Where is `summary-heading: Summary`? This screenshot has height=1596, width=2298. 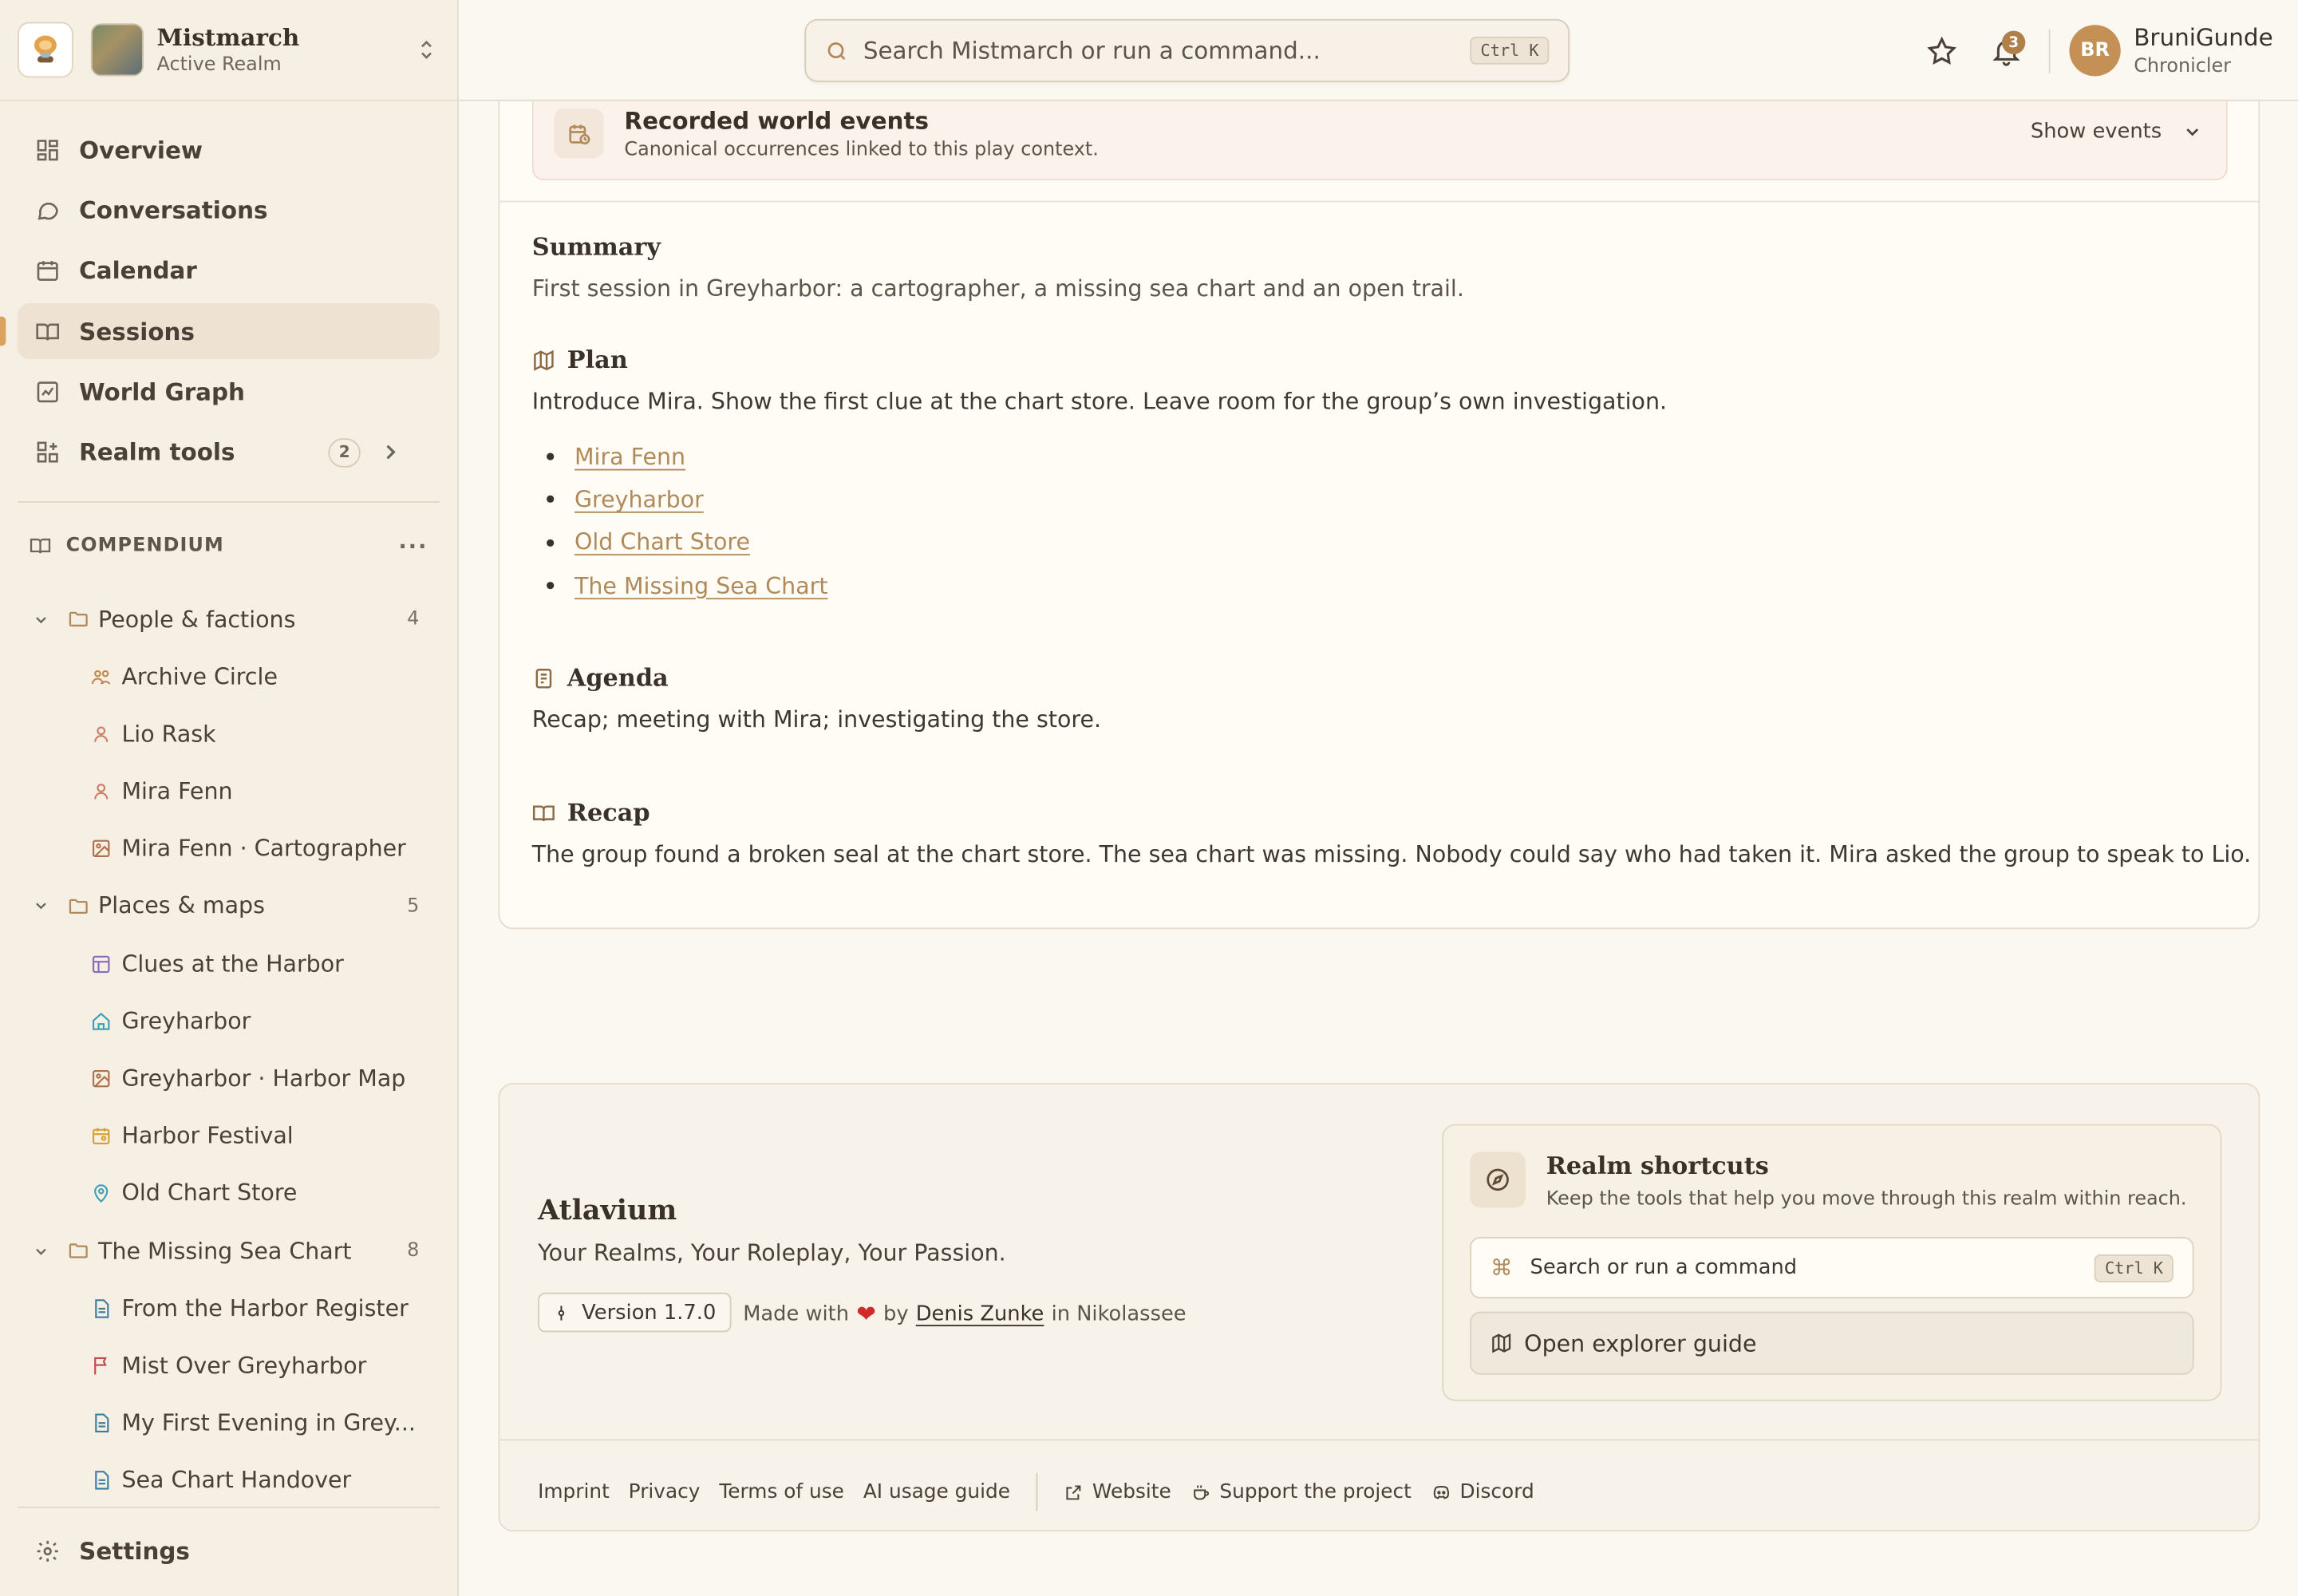
summary-heading: Summary is located at coordinates (597, 247).